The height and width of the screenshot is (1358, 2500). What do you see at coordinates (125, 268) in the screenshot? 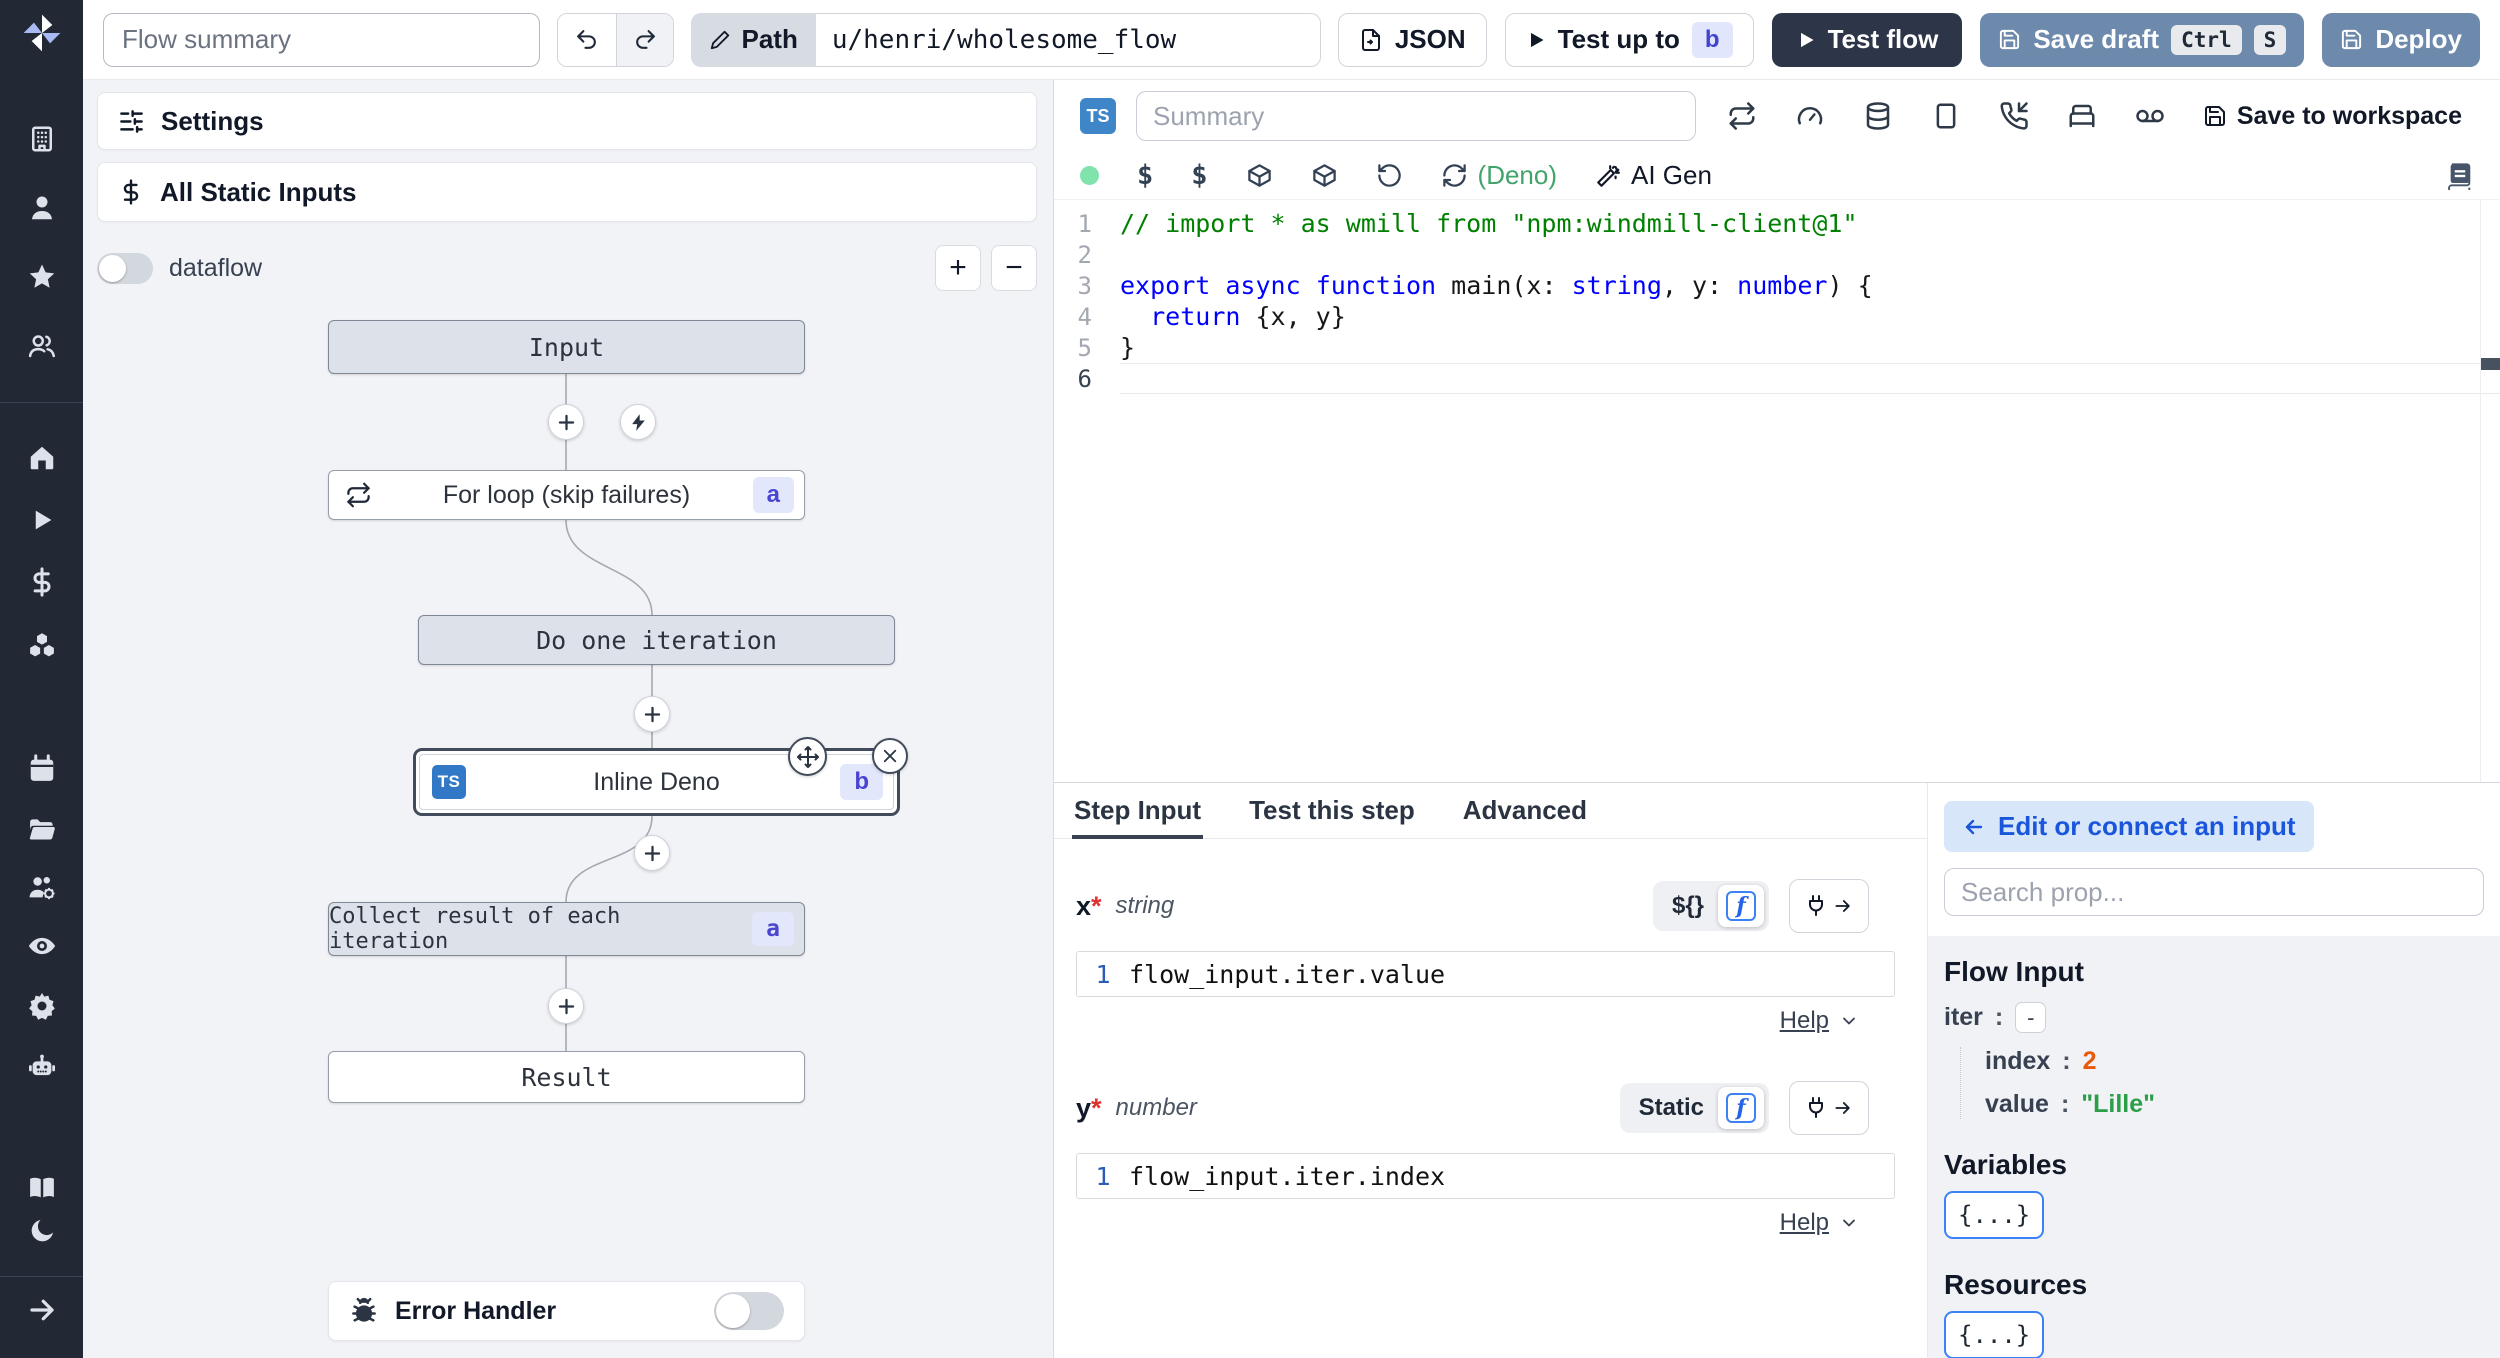
I see `dataflow-toggle` at bounding box center [125, 268].